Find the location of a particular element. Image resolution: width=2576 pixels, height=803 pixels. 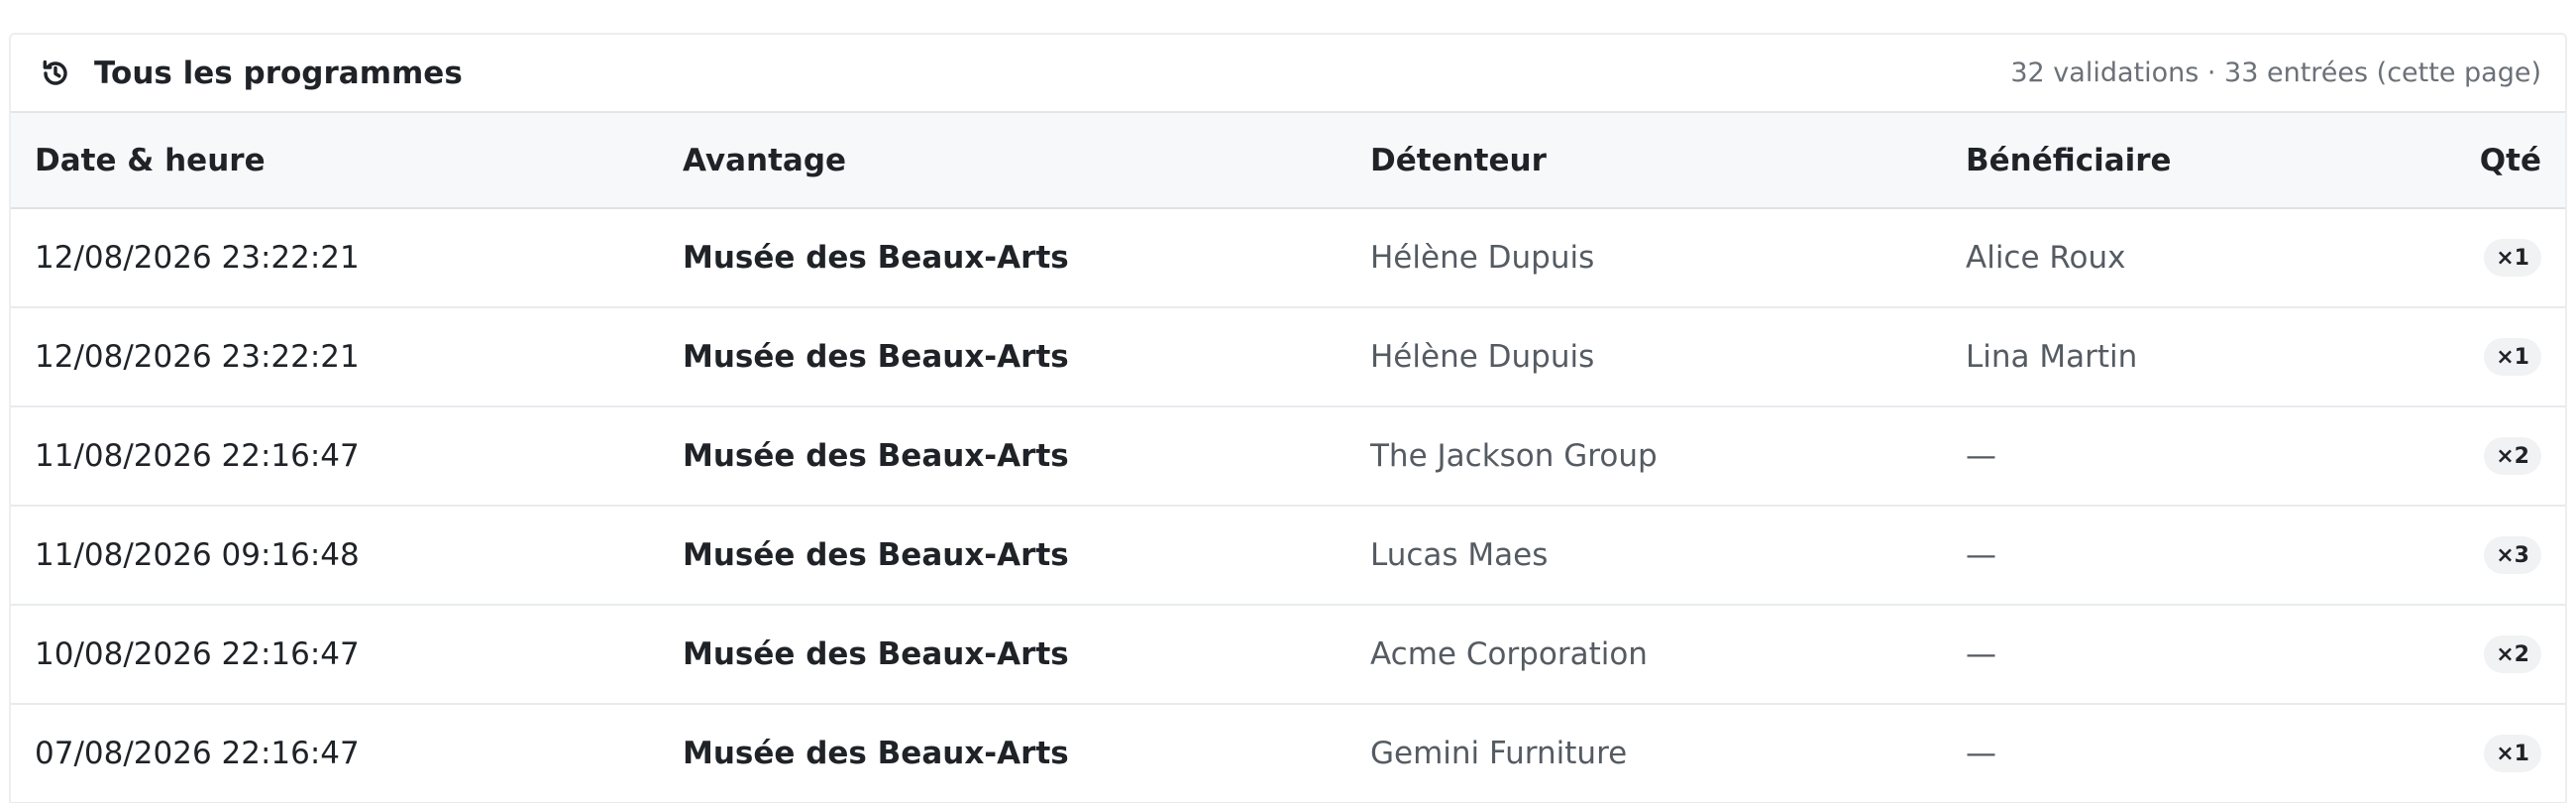

cell-date: 10/08/2026 22:16:47 is located at coordinates (197, 654).